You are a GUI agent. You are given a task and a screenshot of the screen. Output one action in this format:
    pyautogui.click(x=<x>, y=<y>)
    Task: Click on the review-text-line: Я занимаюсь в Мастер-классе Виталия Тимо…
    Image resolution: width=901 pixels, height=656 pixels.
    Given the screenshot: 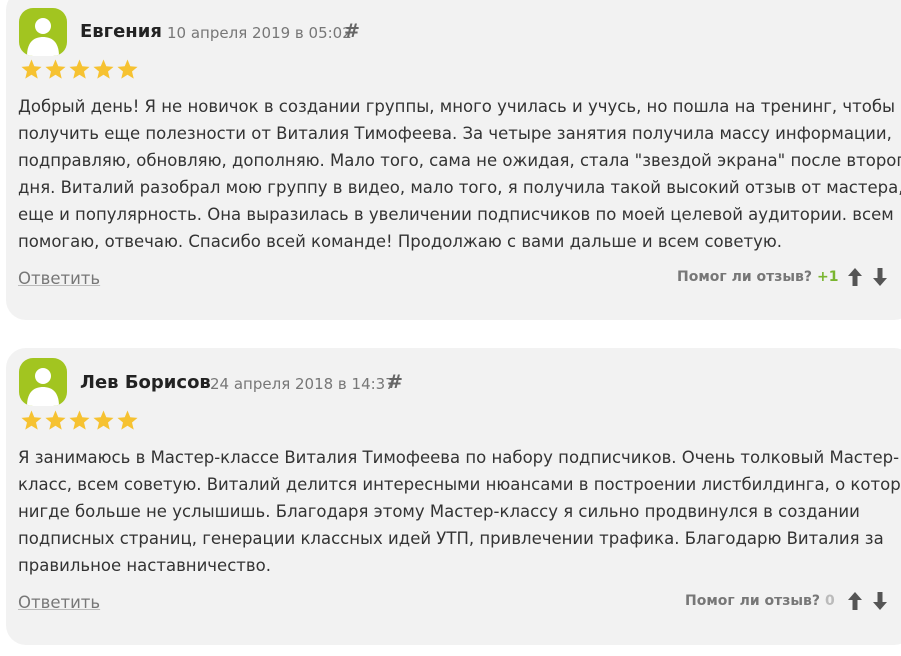 What is the action you would take?
    pyautogui.click(x=459, y=457)
    